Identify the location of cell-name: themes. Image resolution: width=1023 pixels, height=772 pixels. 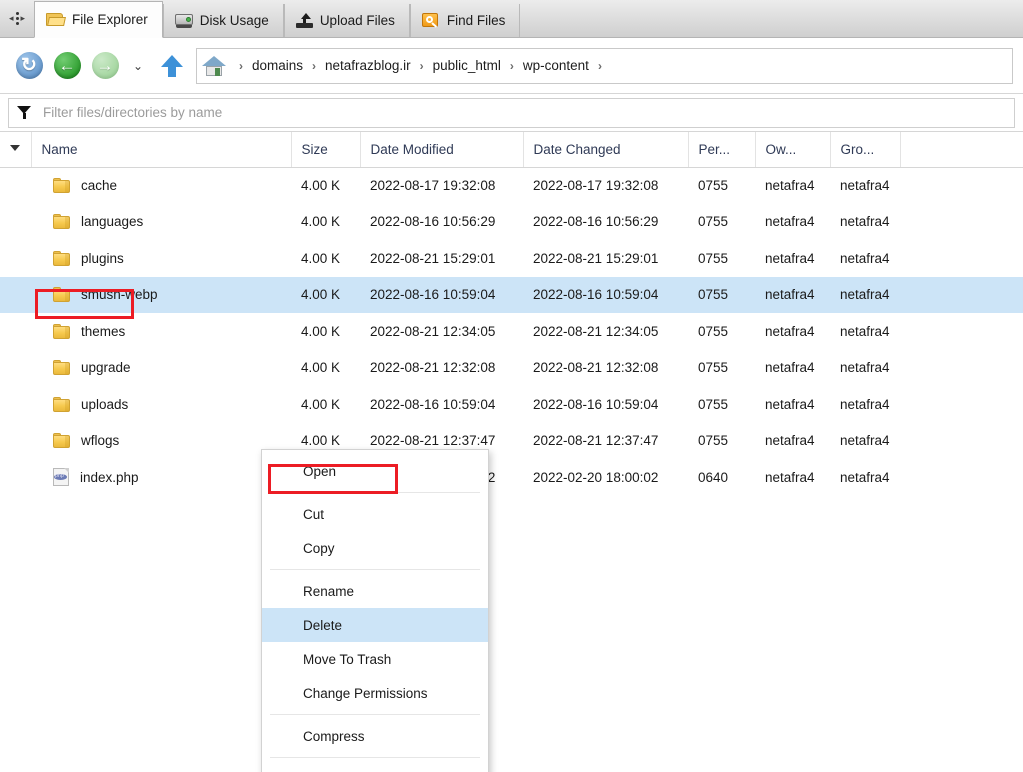
(161, 331).